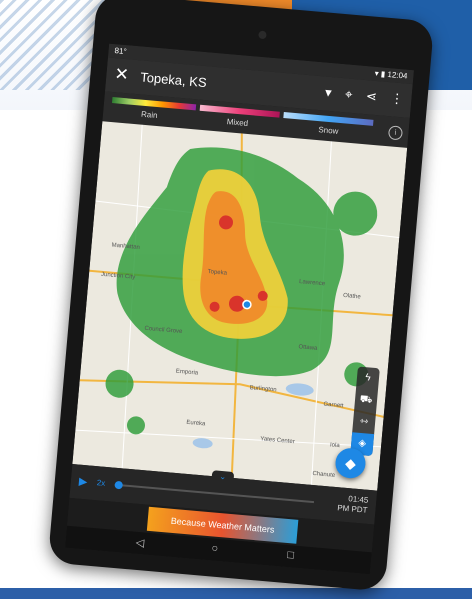 This screenshot has height=599, width=472. I want to click on timeline-time-line2: PM PDT, so click(352, 509).